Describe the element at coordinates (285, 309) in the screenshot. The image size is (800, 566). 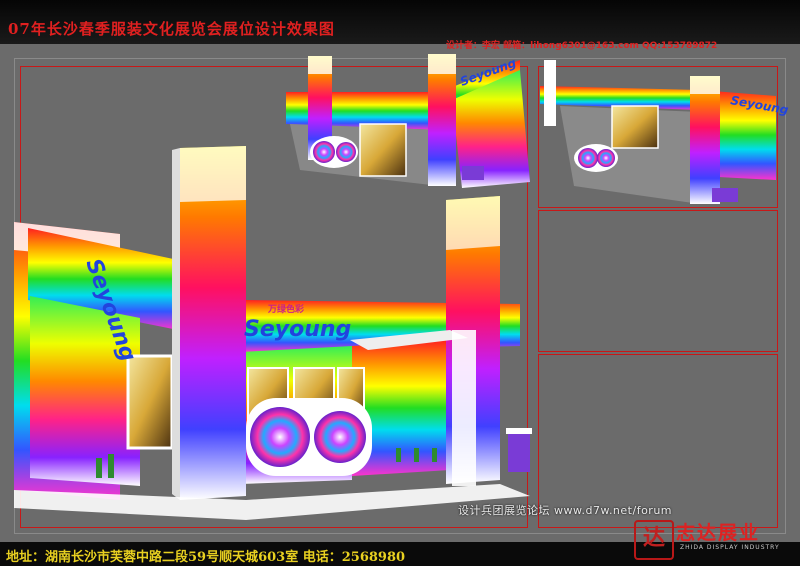
I see `brand-sign-main-cn: 万绿色彩` at that location.